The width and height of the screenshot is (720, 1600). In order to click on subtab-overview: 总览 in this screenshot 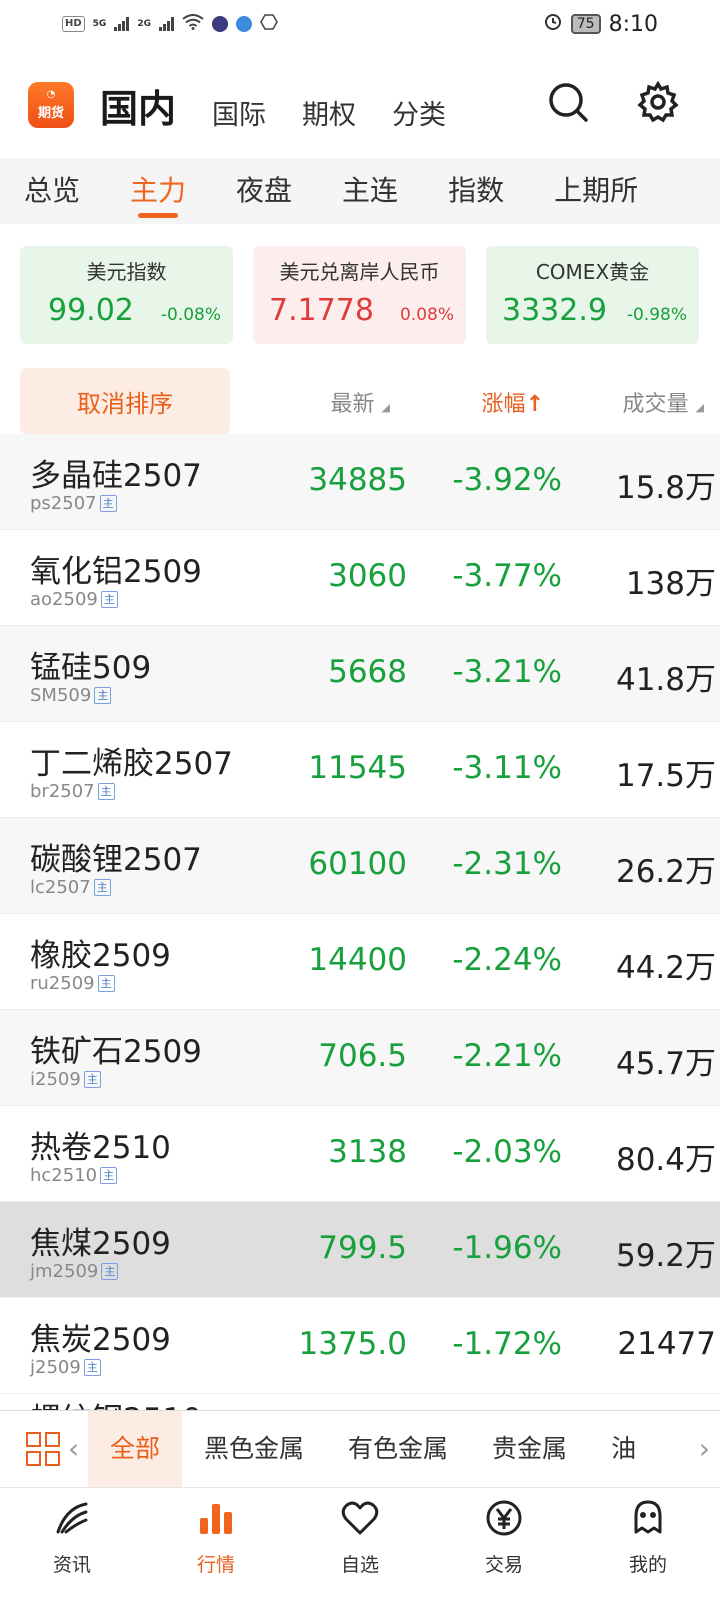, I will do `click(52, 191)`.